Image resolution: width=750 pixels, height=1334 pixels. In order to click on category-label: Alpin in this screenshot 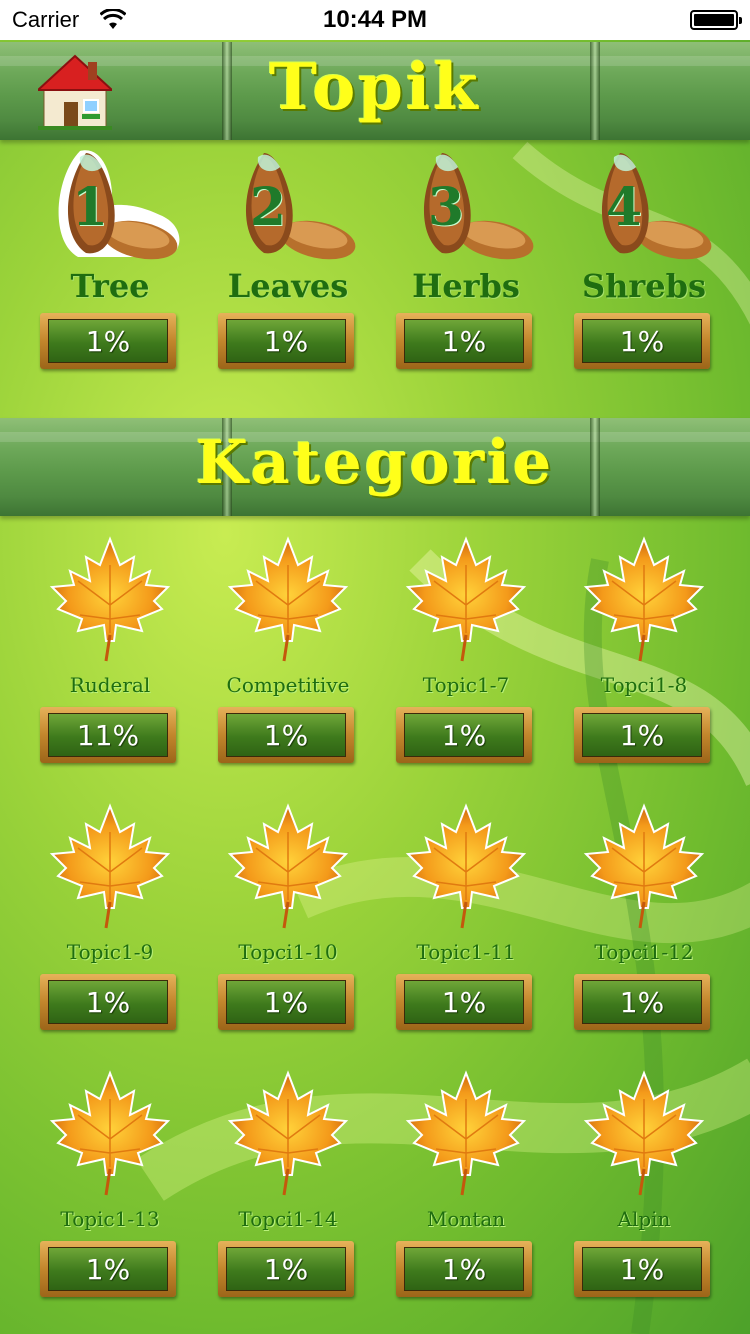, I will do `click(644, 1219)`.